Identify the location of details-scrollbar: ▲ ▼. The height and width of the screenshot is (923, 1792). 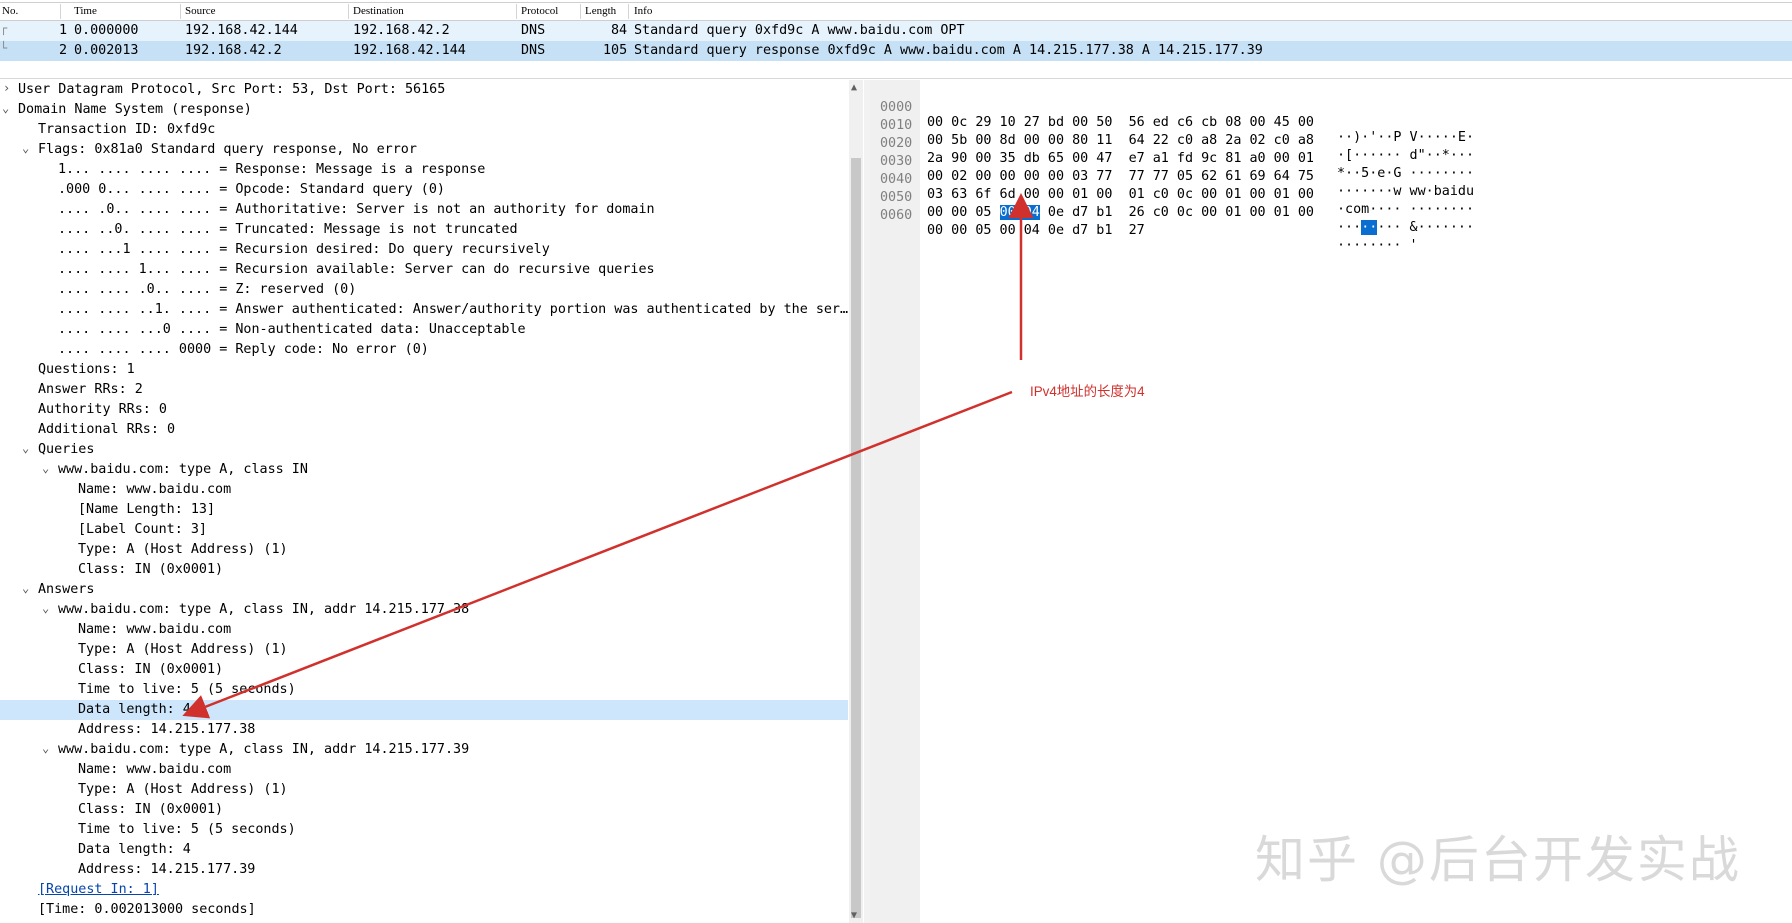
(856, 501).